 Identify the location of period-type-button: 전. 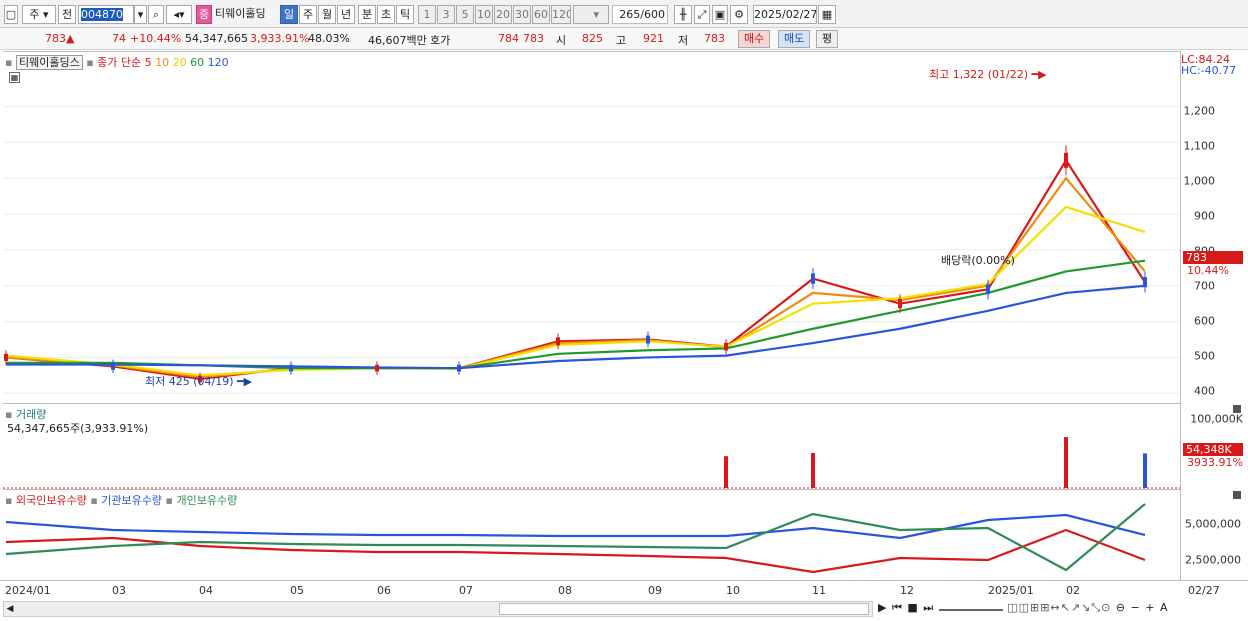
(67, 14).